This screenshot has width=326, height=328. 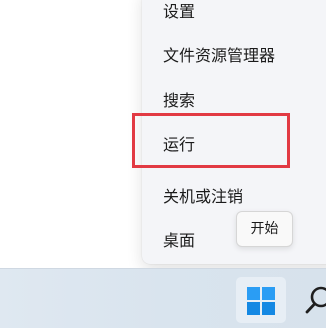 What do you see at coordinates (219, 56) in the screenshot?
I see `menu-item-file-explorer: 文件资源管理器` at bounding box center [219, 56].